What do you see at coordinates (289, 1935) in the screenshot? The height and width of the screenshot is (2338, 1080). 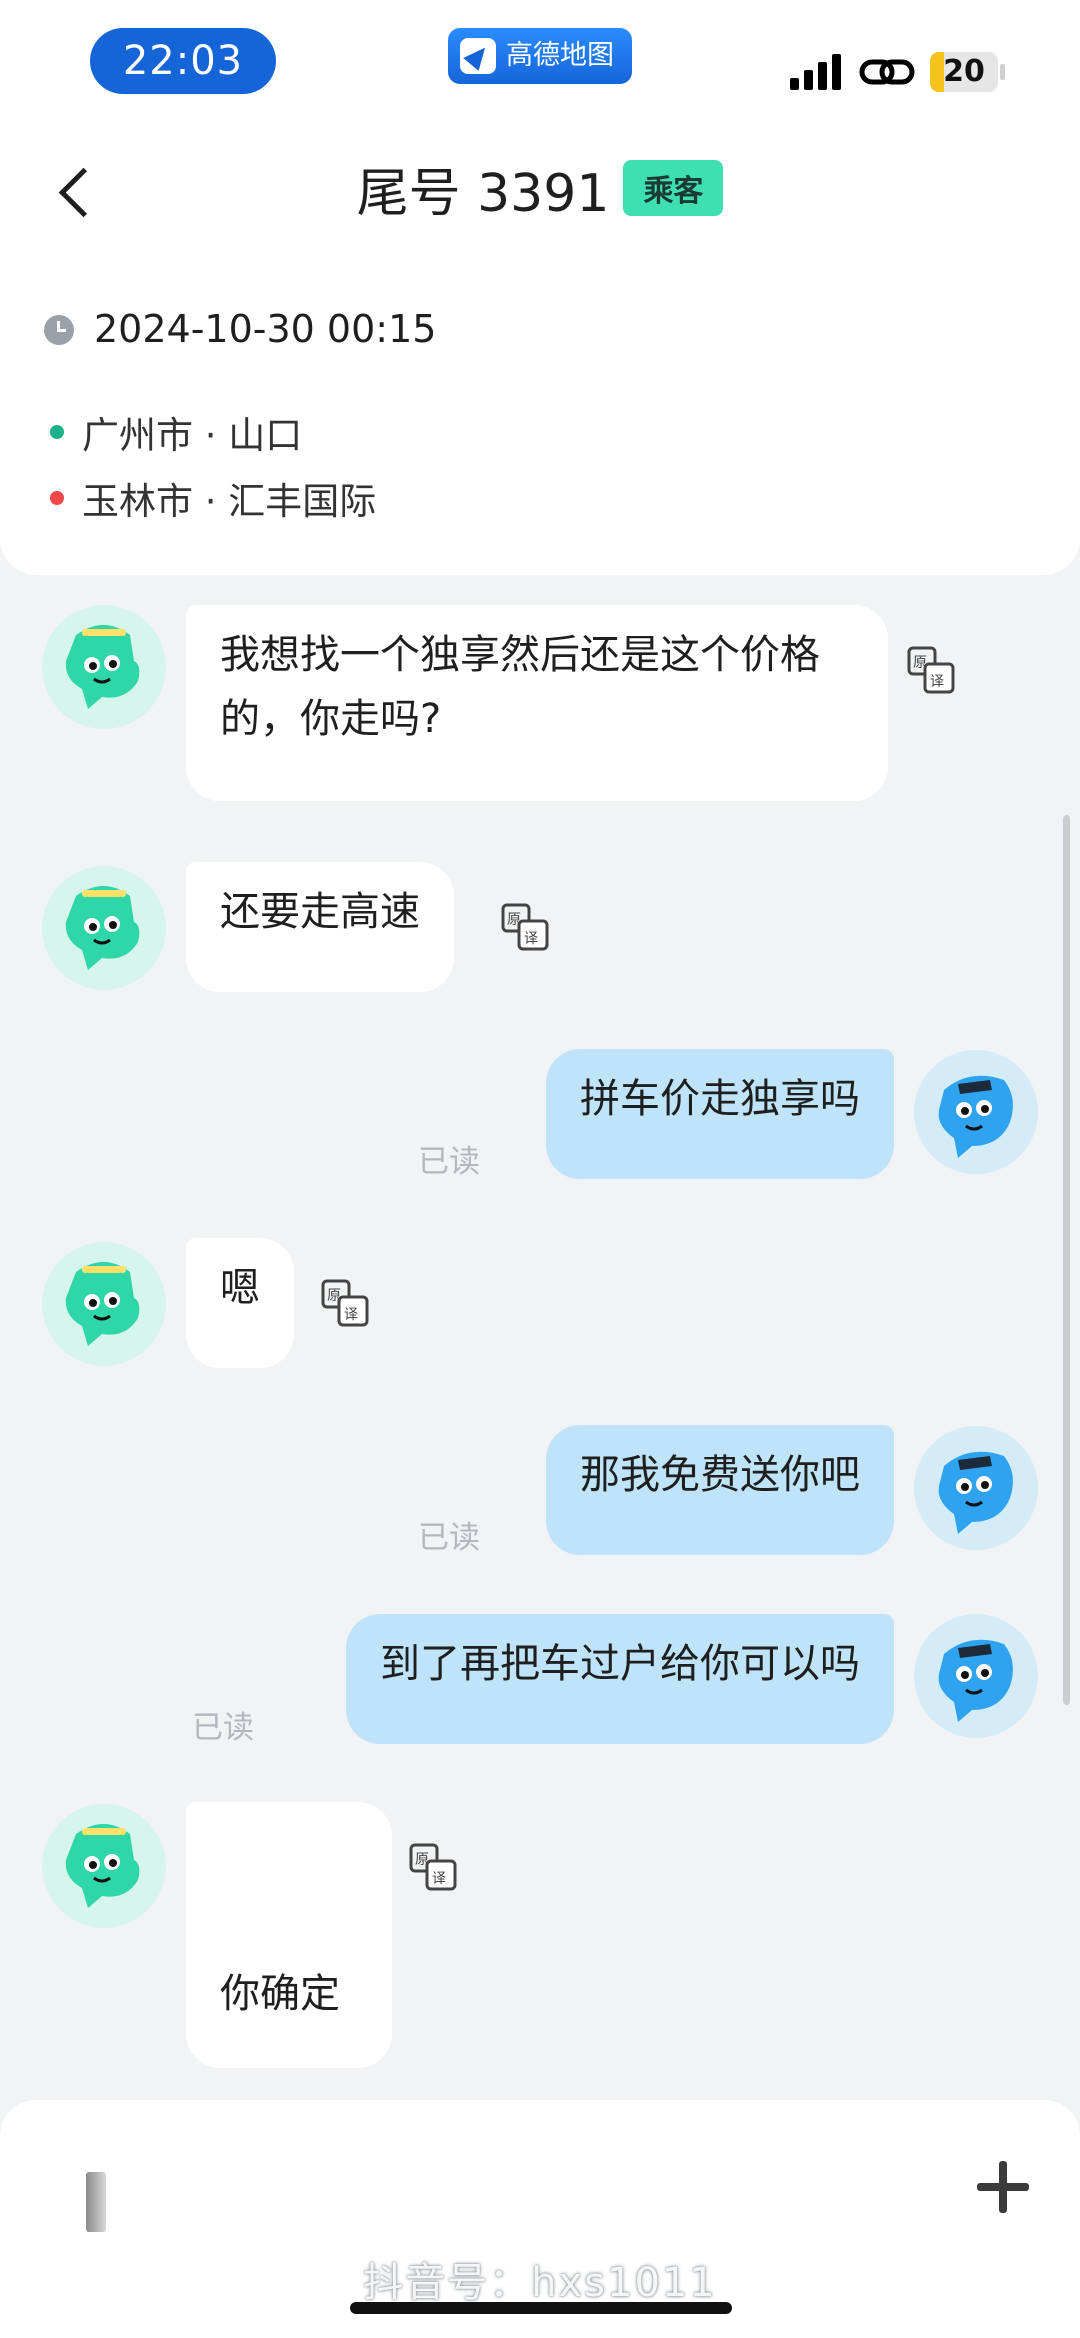 I see `message-bubble: 你确定` at bounding box center [289, 1935].